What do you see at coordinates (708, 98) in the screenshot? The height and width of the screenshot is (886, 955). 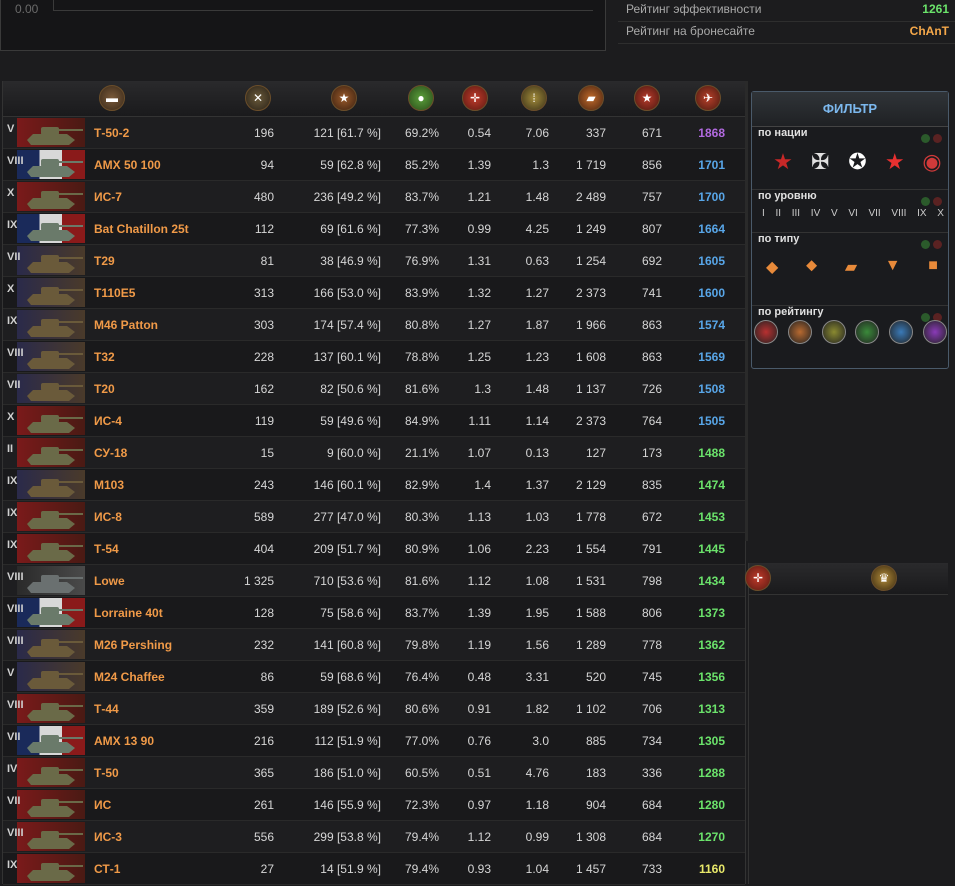 I see `rating-icon: ✈` at bounding box center [708, 98].